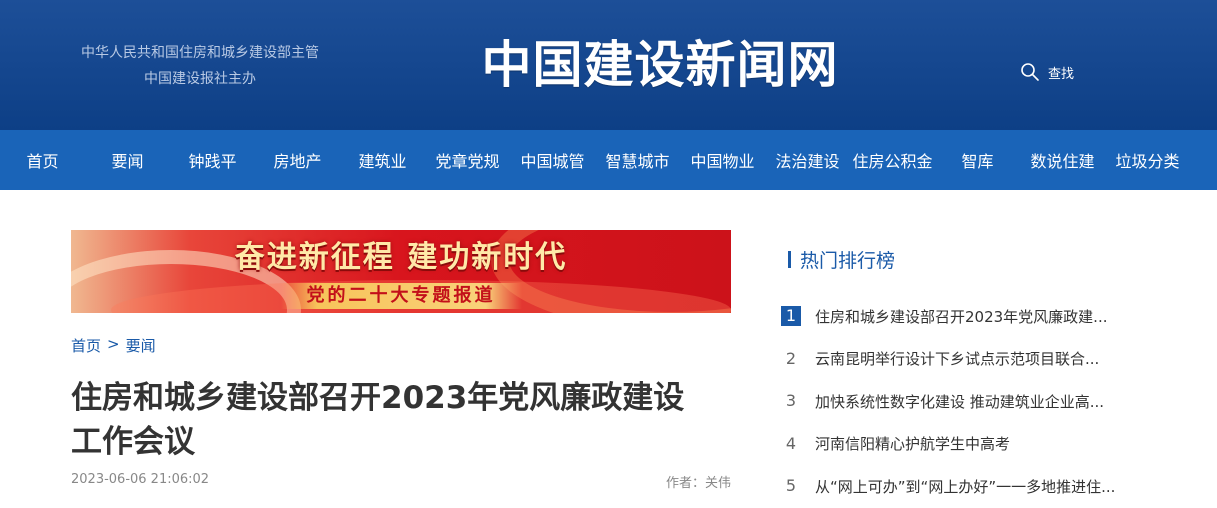 This screenshot has width=1217, height=508. I want to click on special-report-banner: 奋进新征程 建功新时代 党的二十大专题报道, so click(401, 271).